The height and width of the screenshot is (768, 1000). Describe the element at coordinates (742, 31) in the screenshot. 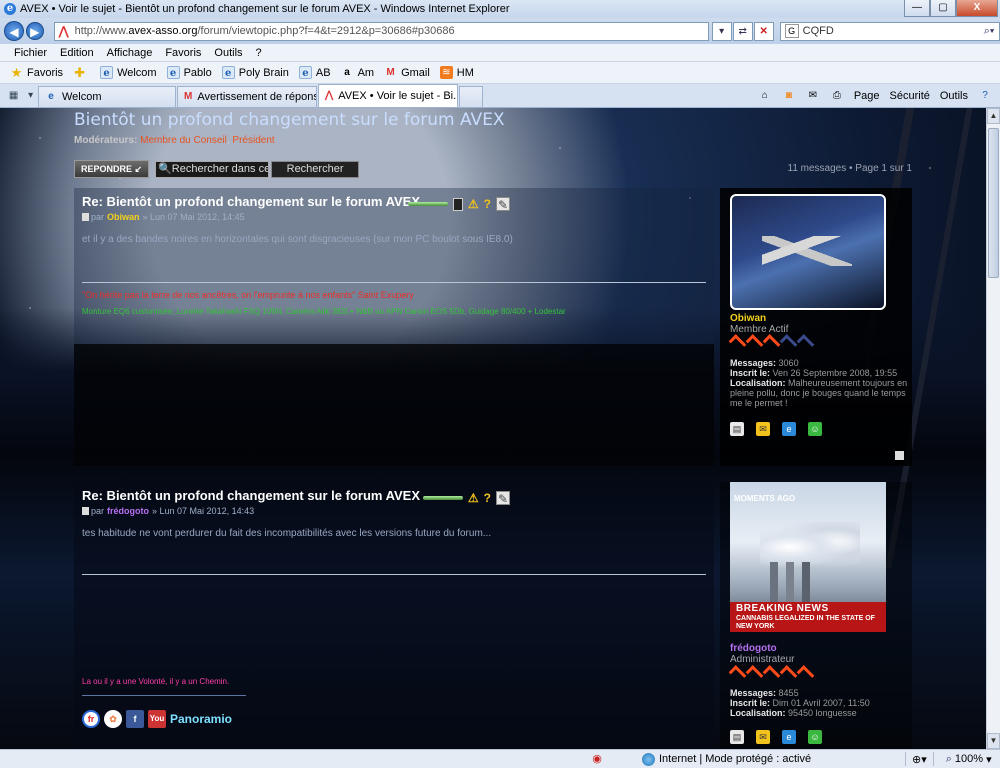

I see `refresh-icon: ⇄` at that location.